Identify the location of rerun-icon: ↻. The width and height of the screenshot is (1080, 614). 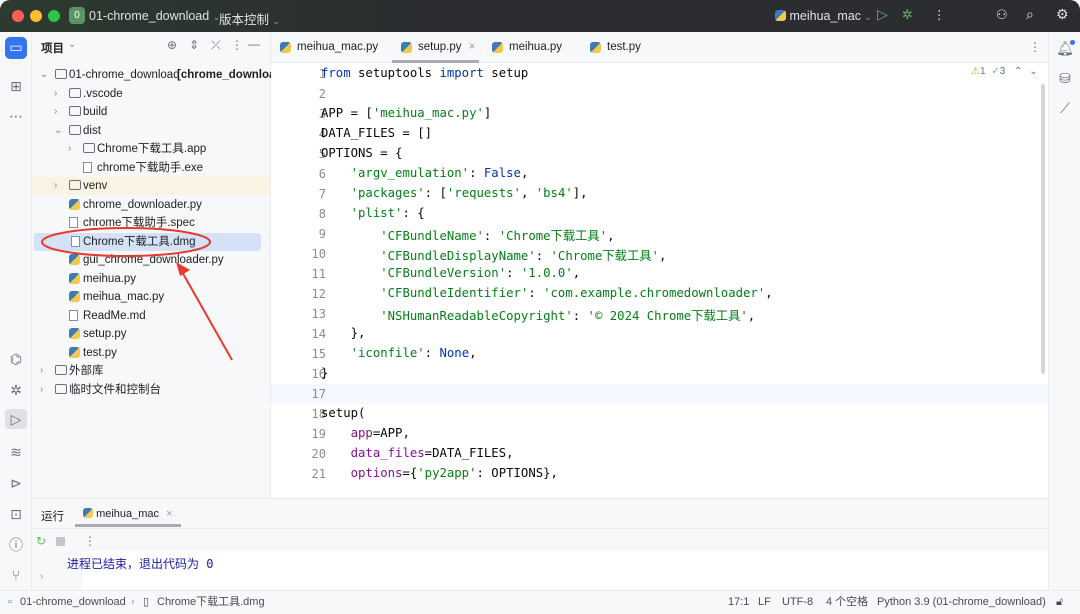
(41, 541).